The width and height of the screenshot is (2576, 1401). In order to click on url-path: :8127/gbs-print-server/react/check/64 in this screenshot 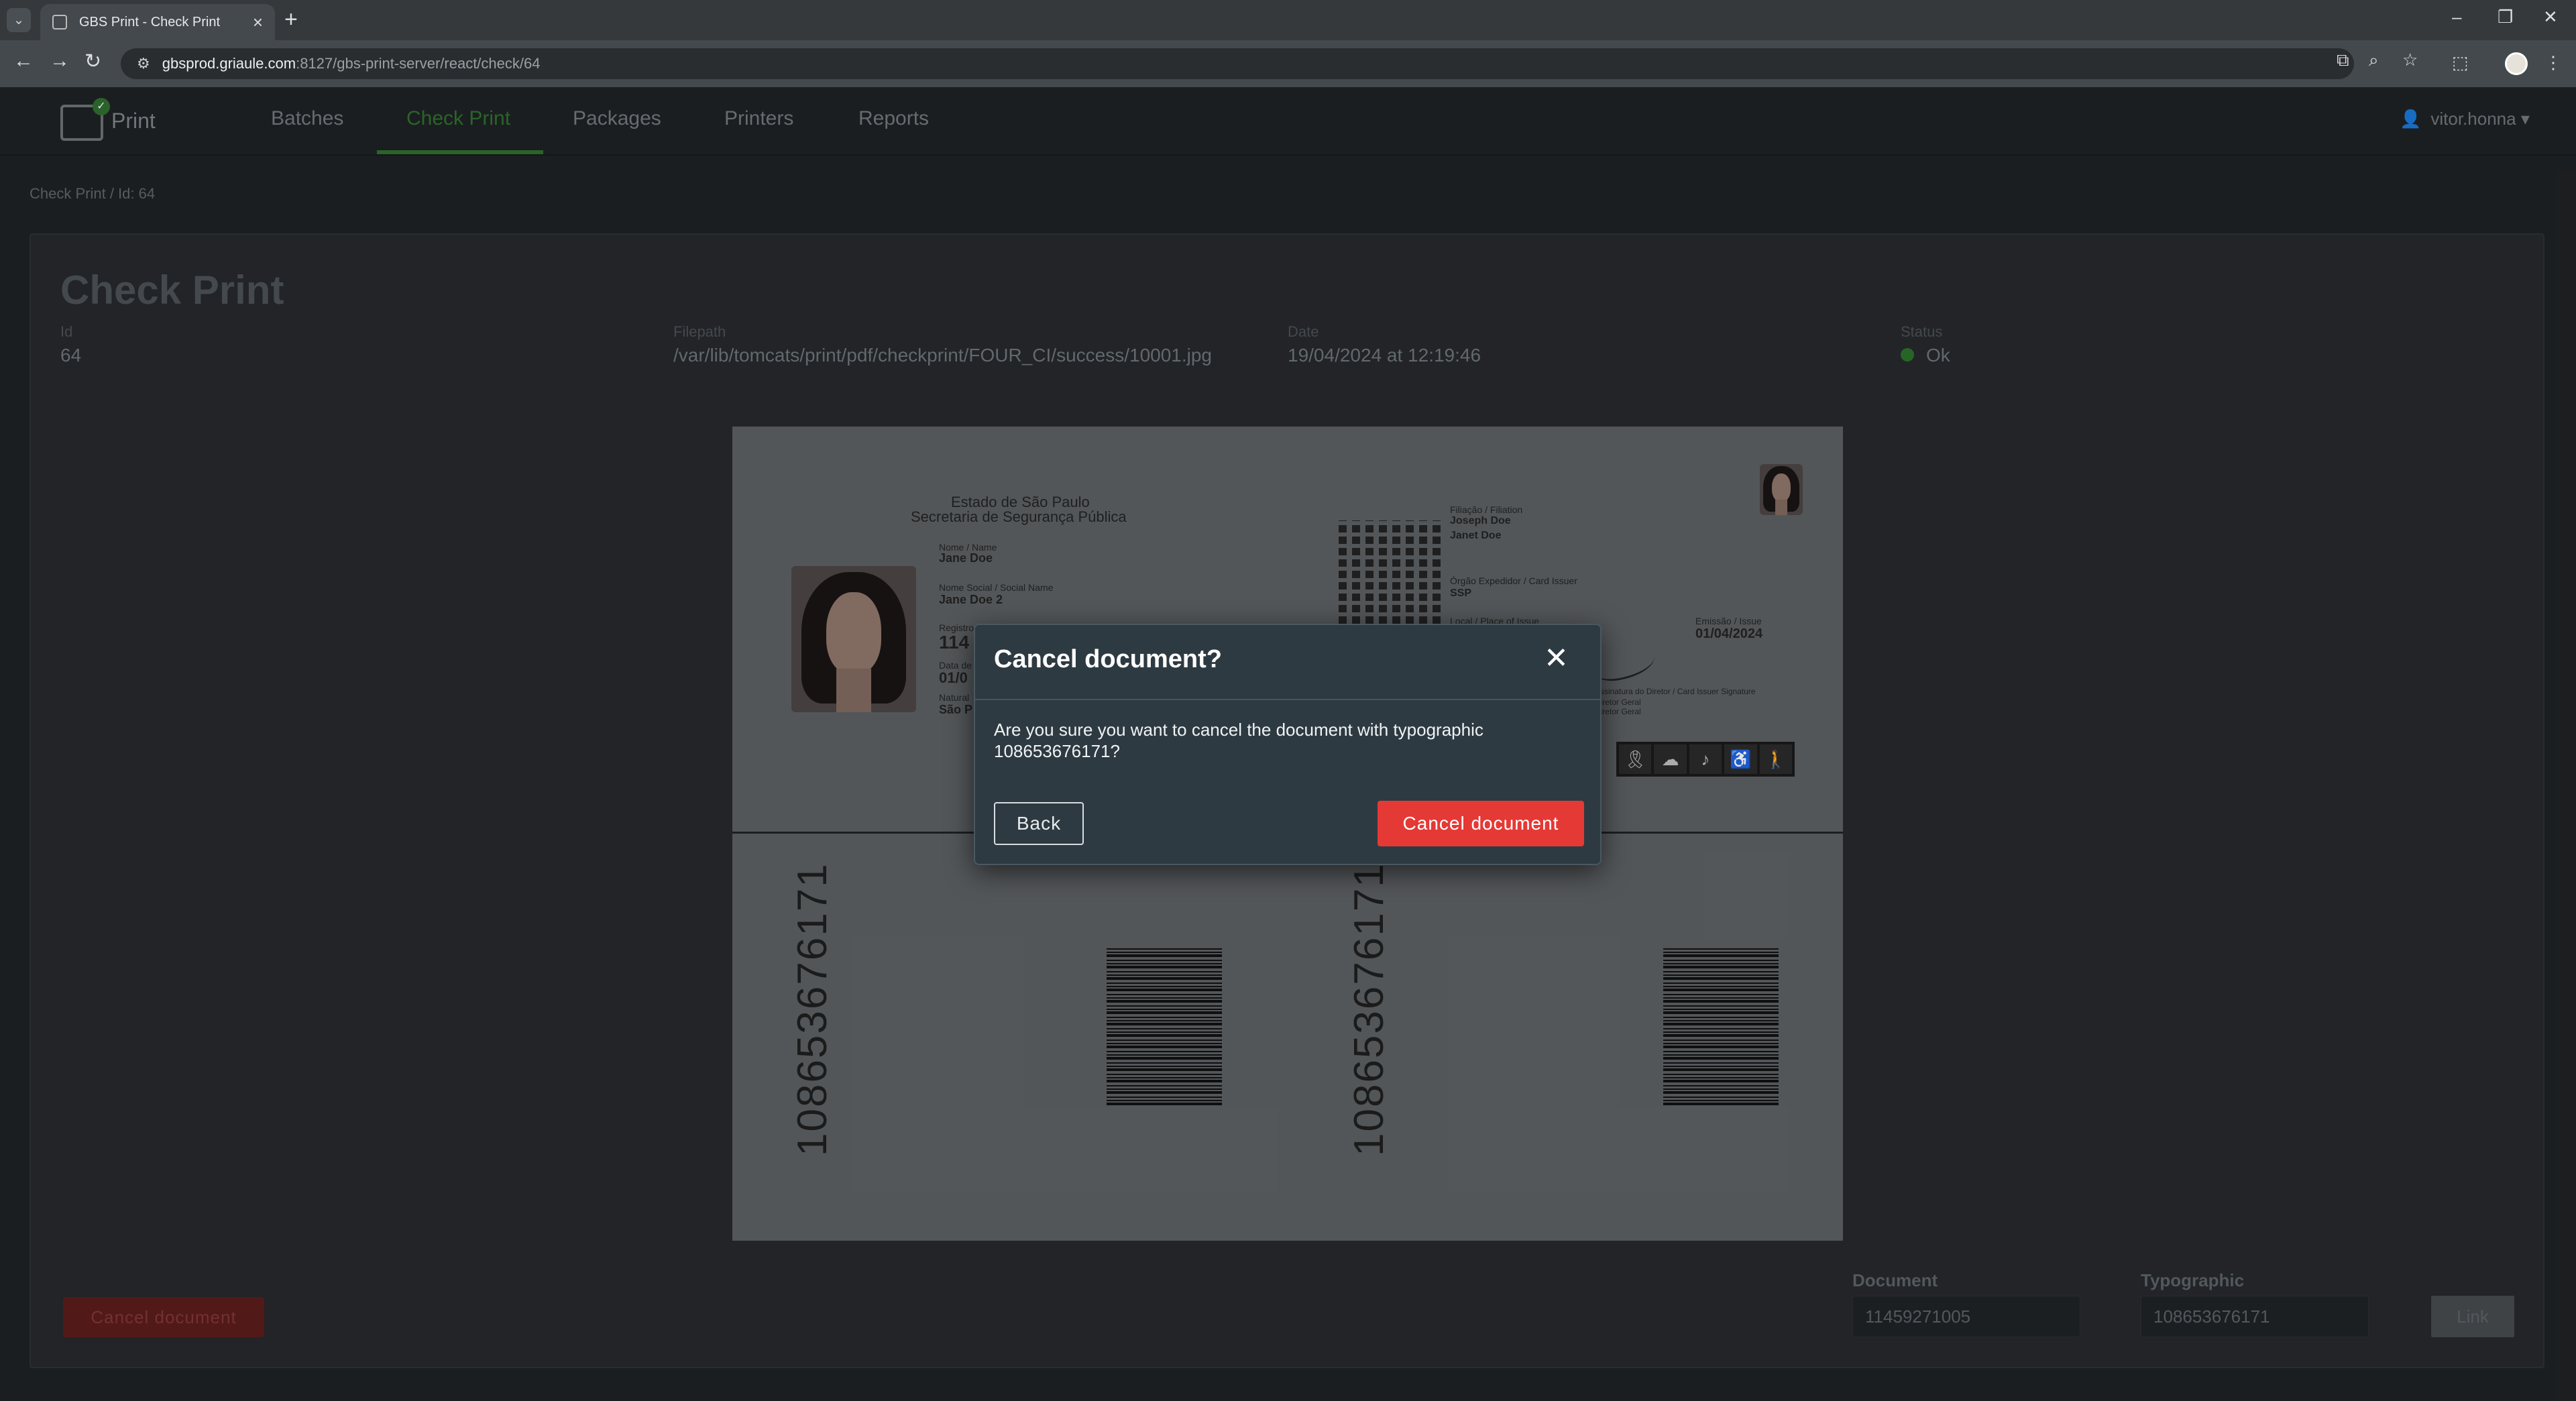, I will do `click(418, 63)`.